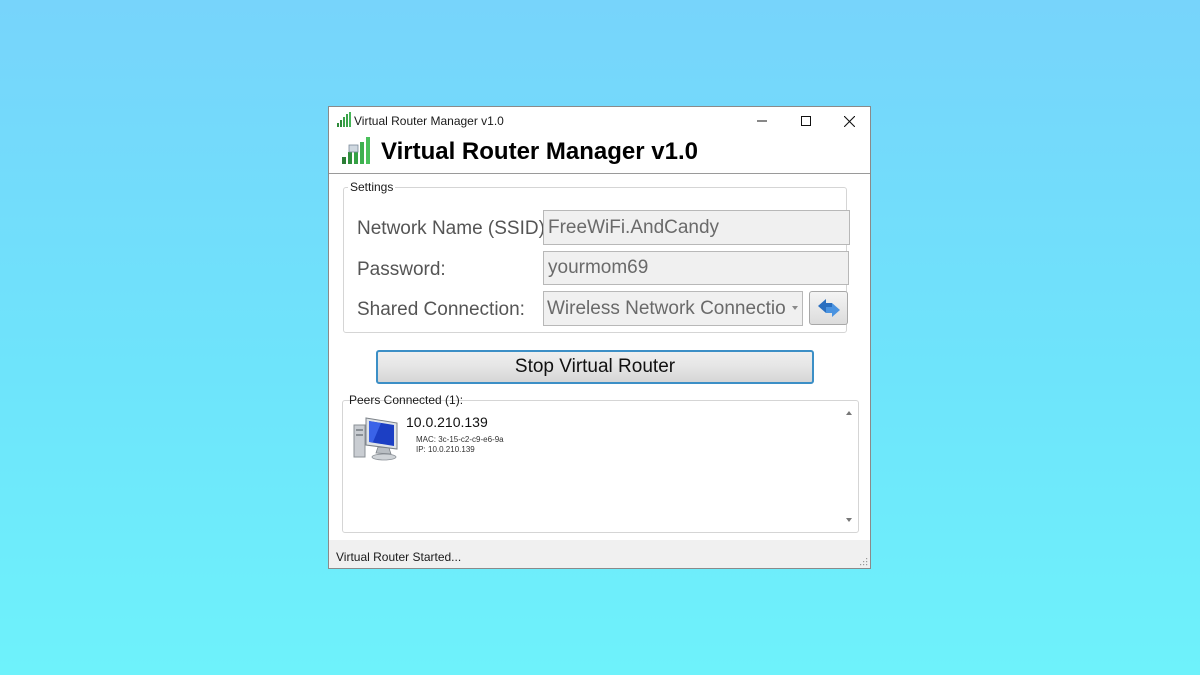 This screenshot has height=675, width=1200. I want to click on shared-connection-select: Wireless Network Connection, so click(673, 308).